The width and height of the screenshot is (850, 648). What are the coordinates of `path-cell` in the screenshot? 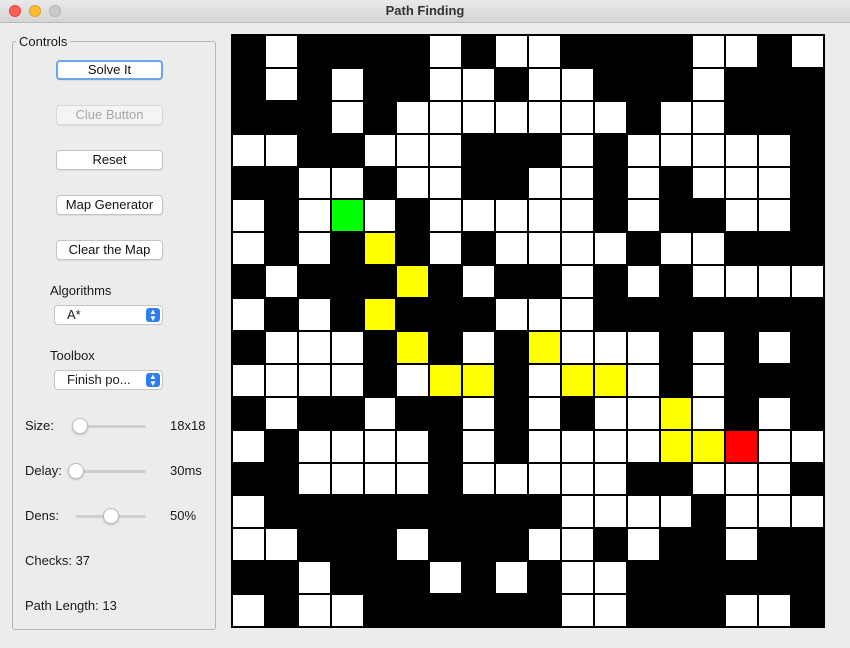 It's located at (676, 413).